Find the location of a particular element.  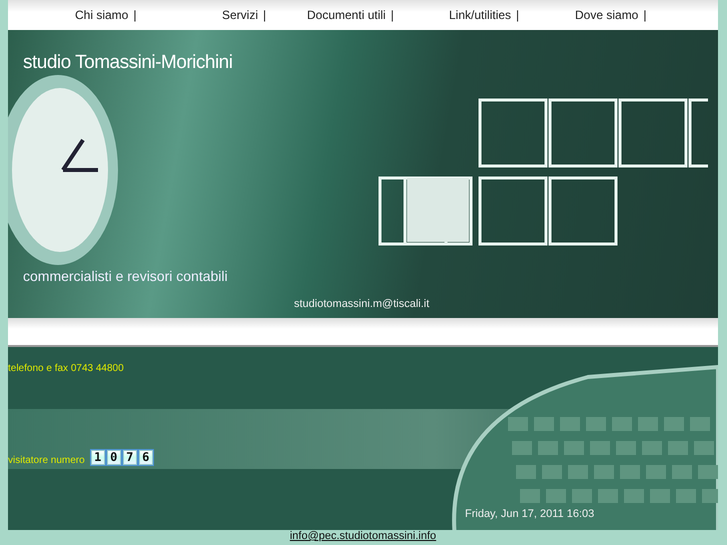

counter-digit: 0 is located at coordinates (113, 457).